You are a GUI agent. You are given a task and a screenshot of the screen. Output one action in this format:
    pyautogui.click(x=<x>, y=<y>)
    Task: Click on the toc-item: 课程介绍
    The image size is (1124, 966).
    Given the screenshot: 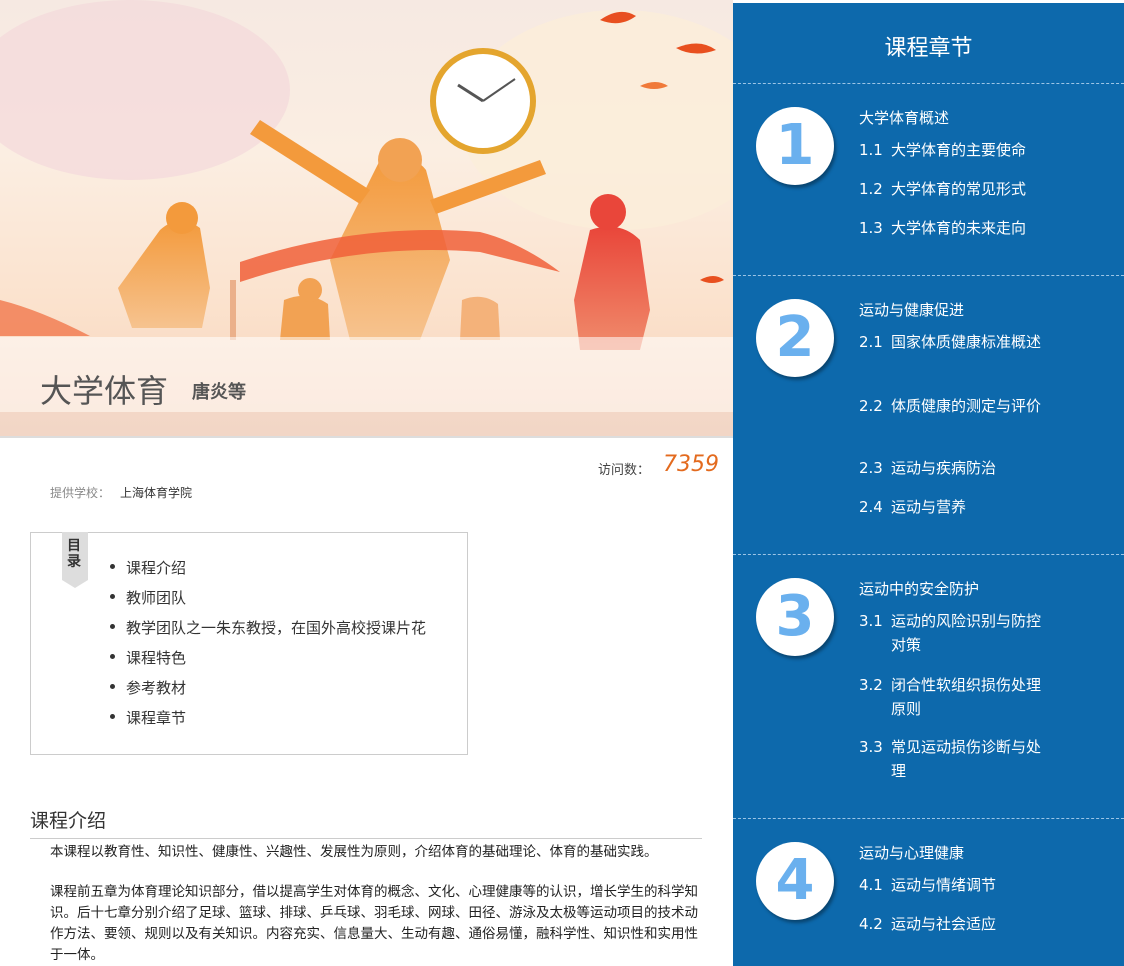 What is the action you would take?
    pyautogui.click(x=268, y=570)
    